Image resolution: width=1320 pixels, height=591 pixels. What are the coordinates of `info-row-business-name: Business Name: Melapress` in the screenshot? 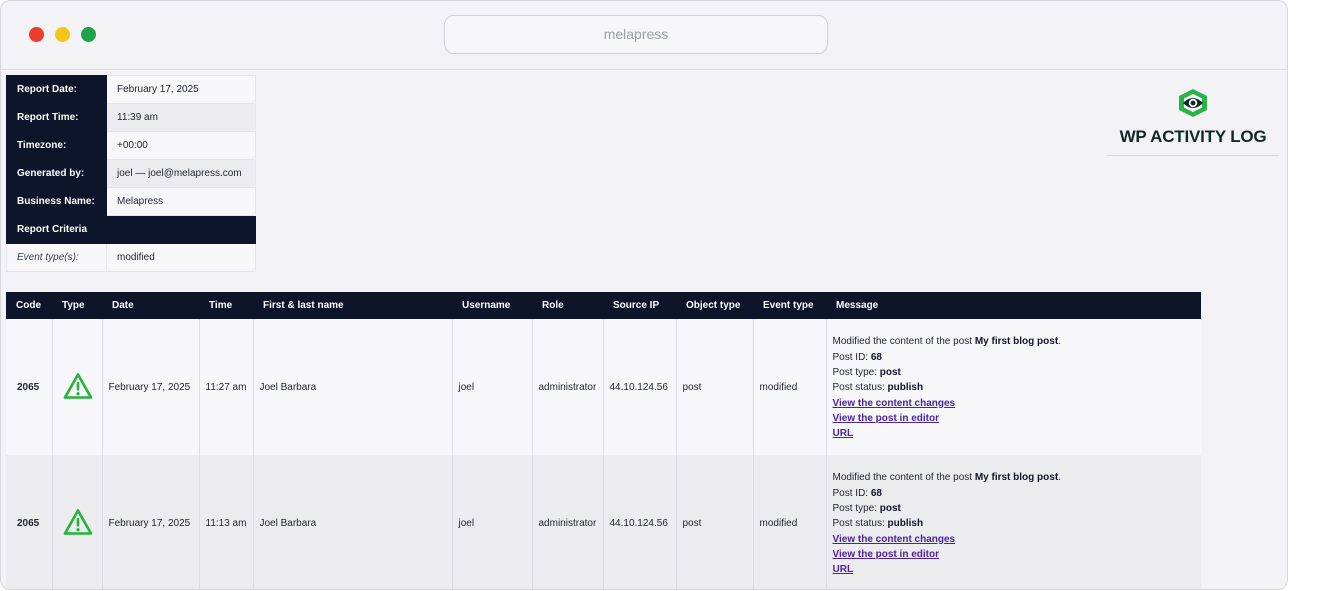 It's located at (131, 201).